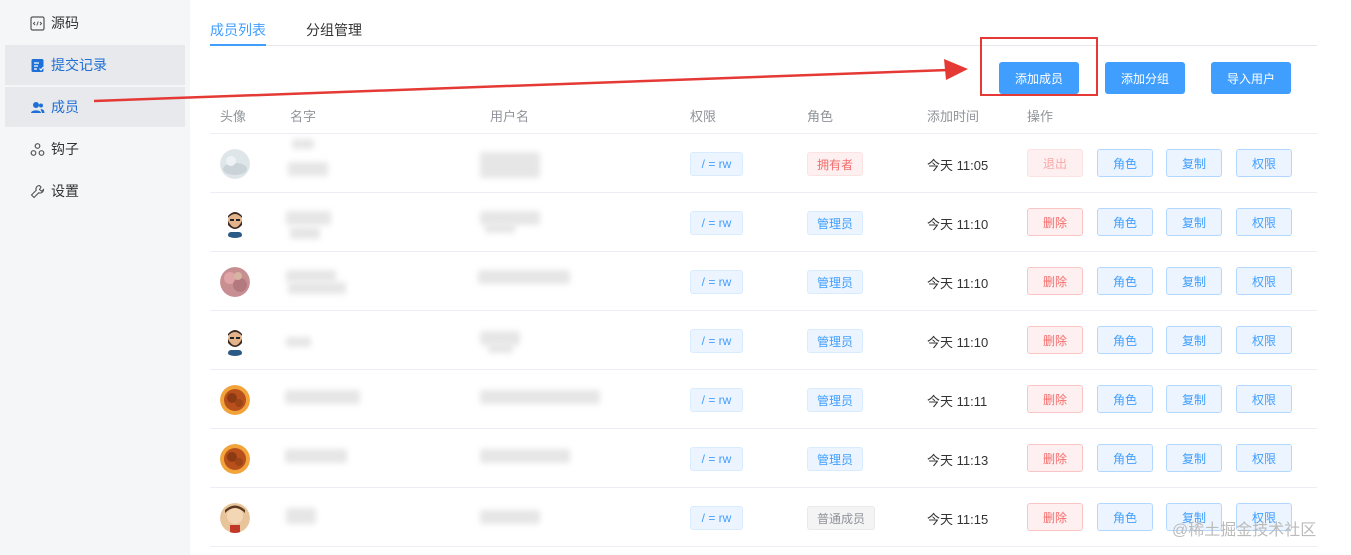 The height and width of the screenshot is (555, 1351). What do you see at coordinates (37, 107) in the screenshot?
I see `user-icon` at bounding box center [37, 107].